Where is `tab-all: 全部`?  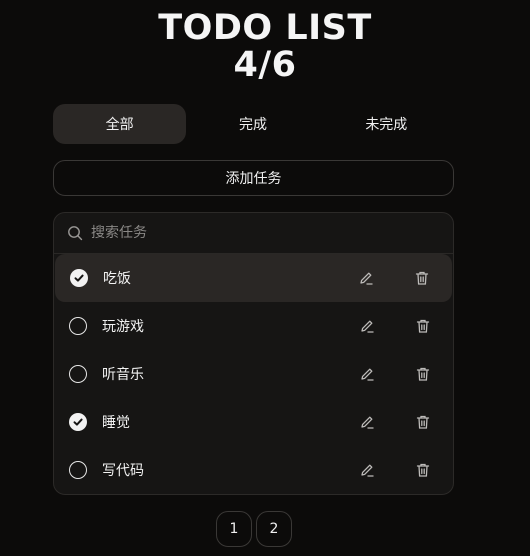
tab-all: 全部 is located at coordinates (120, 124).